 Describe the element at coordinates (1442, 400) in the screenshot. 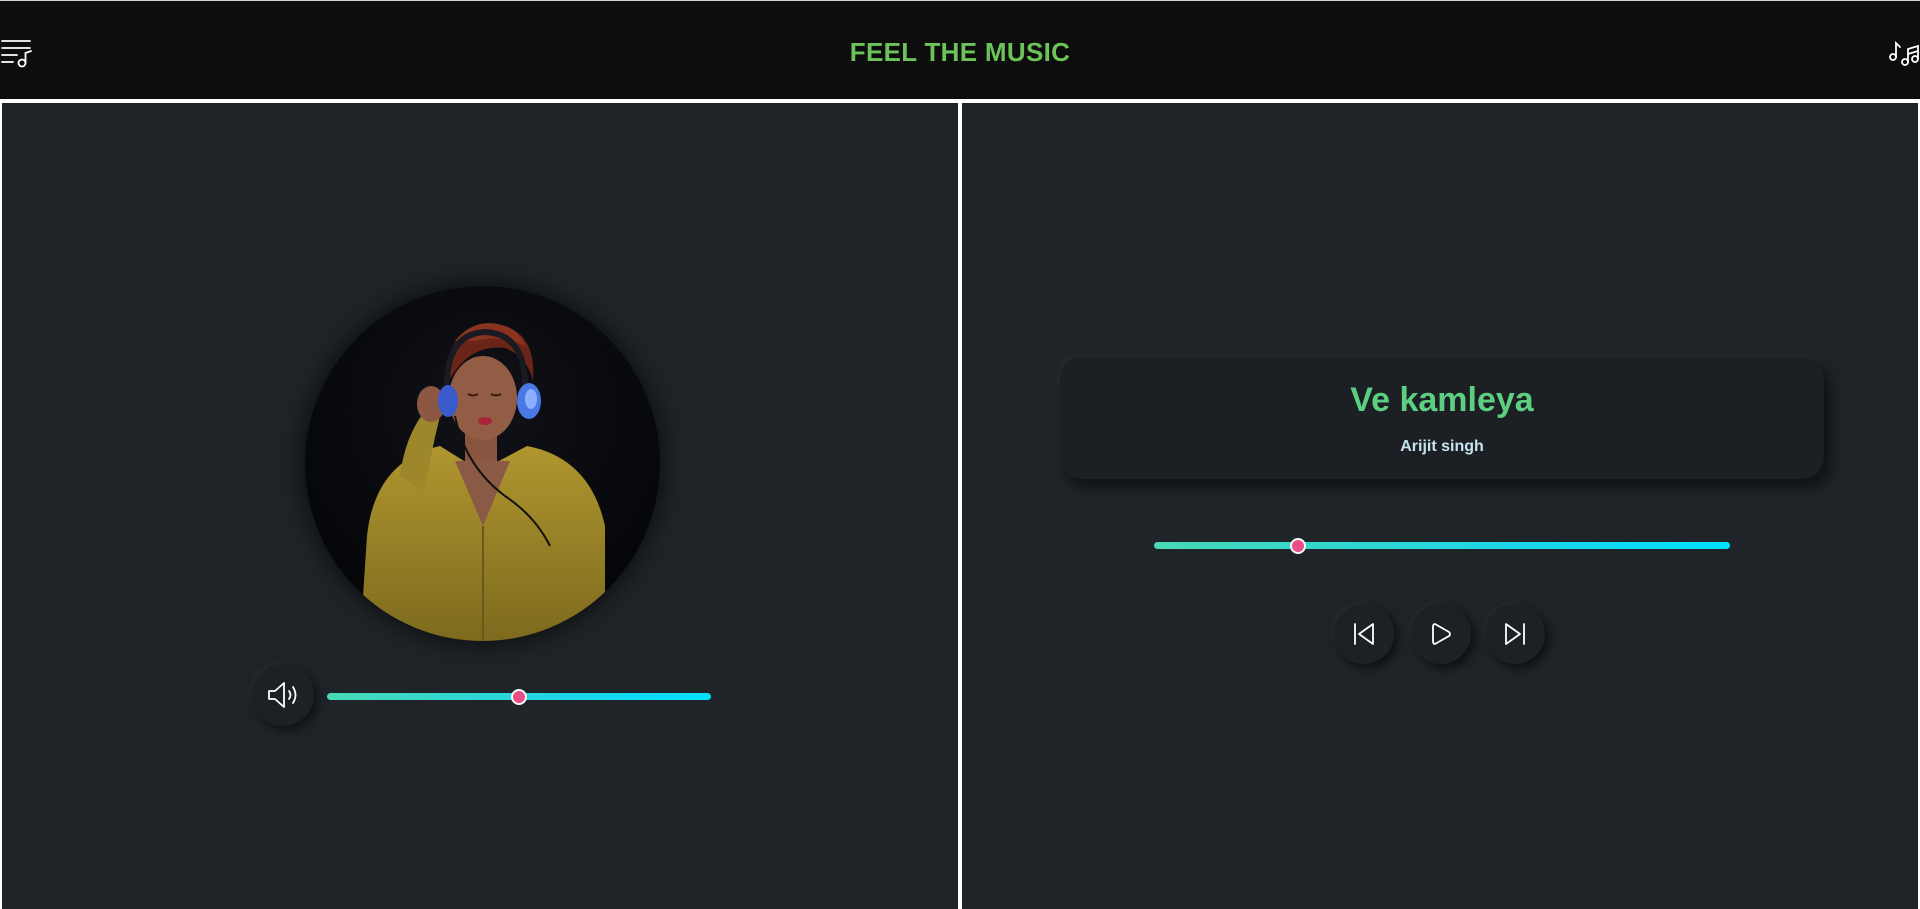

I see `song-title: Ve kamleya` at that location.